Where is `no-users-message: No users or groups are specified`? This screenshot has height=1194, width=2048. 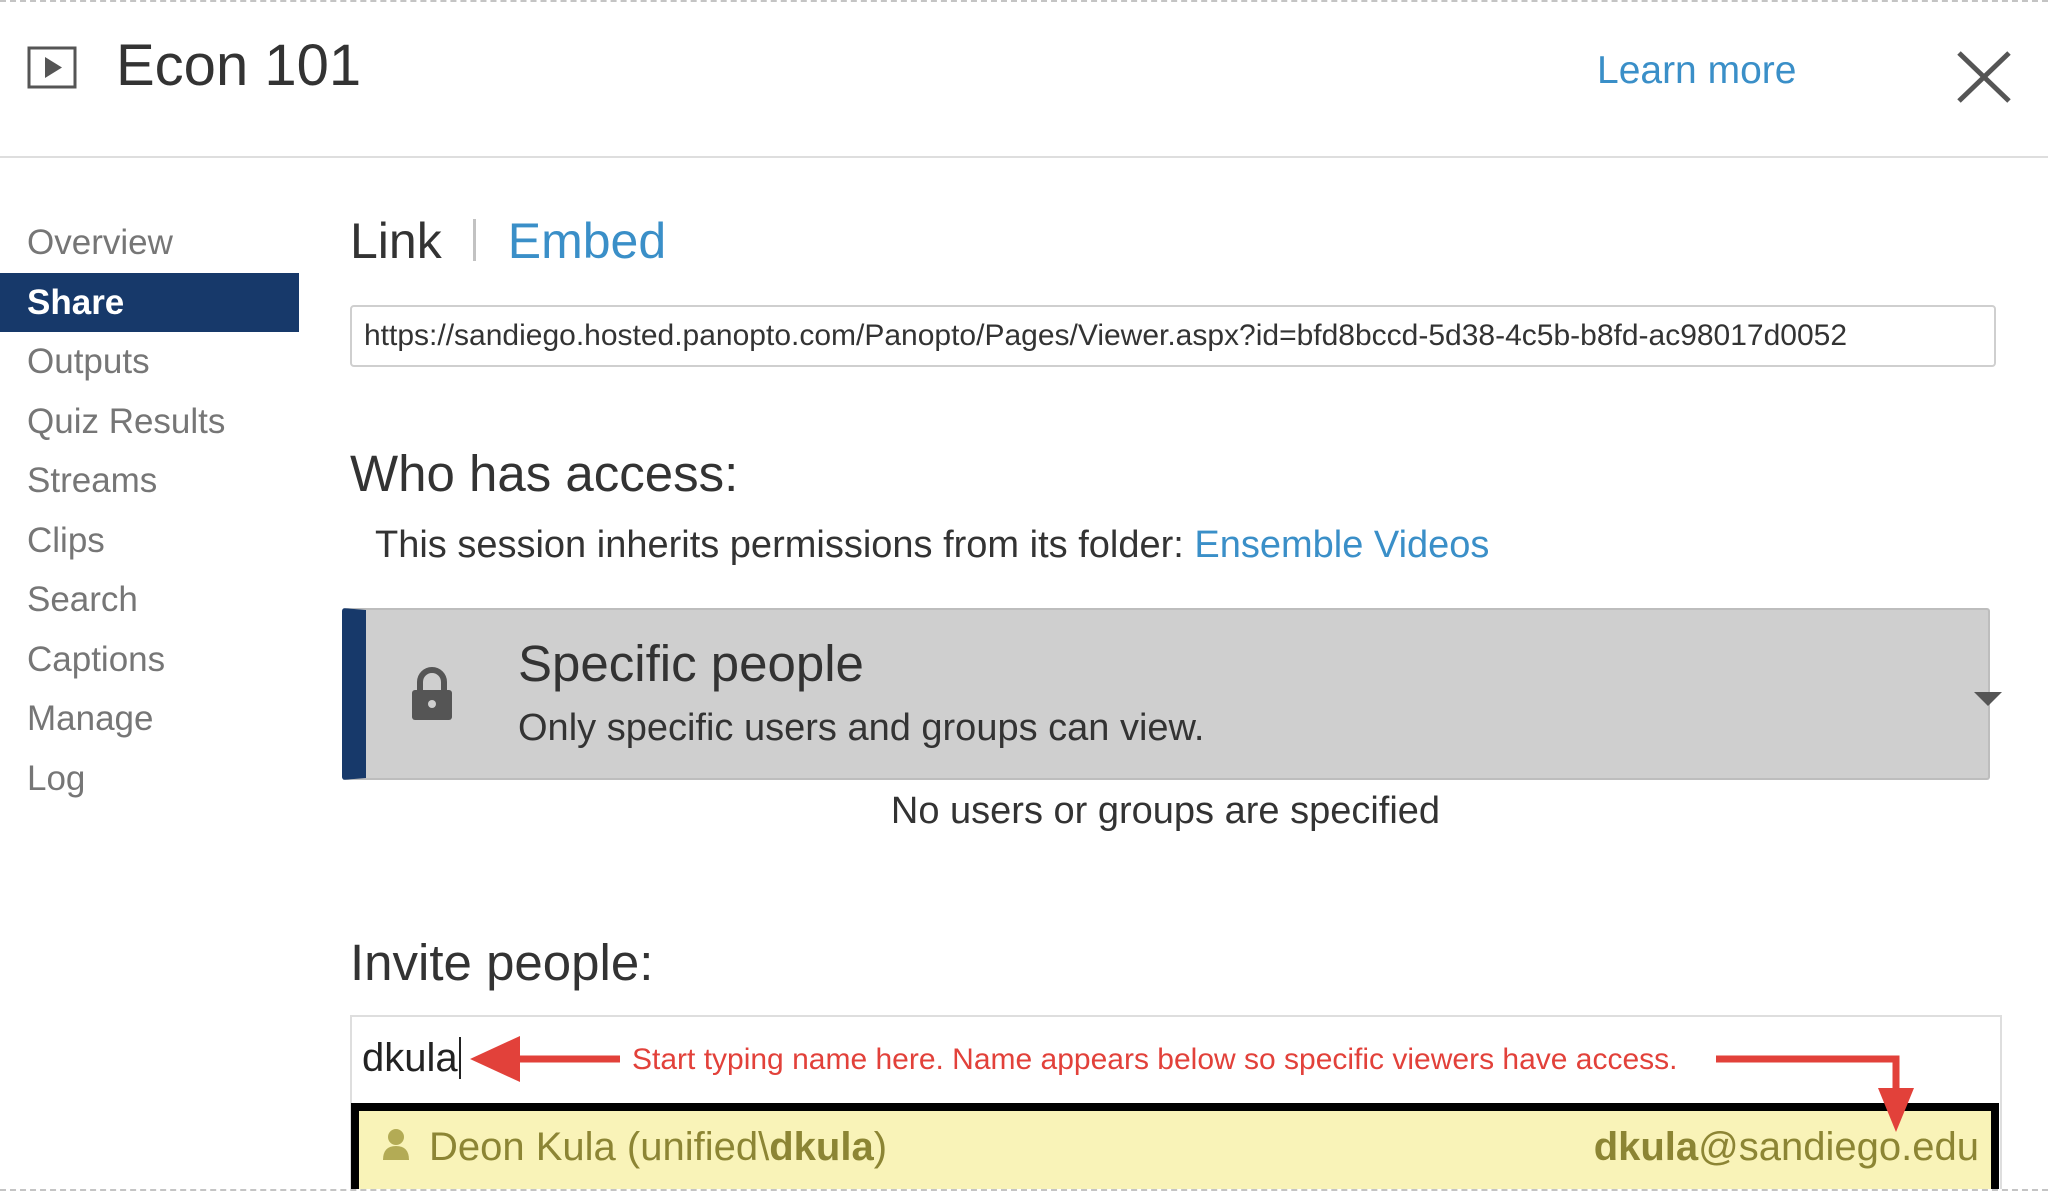 no-users-message: No users or groups are specified is located at coordinates (1165, 811).